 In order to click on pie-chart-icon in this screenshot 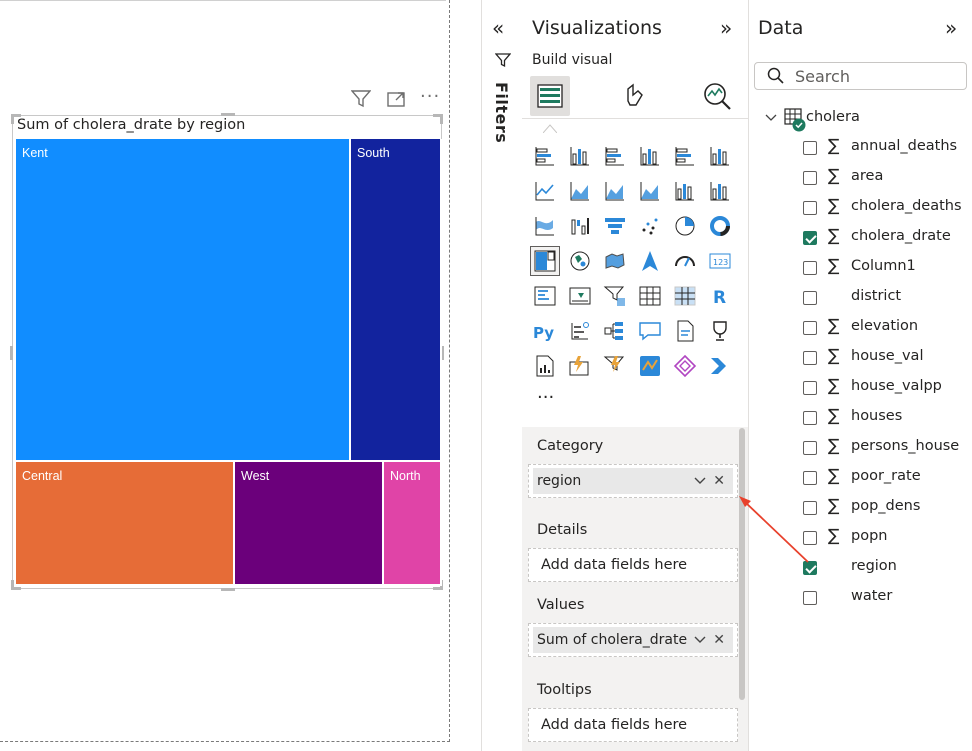, I will do `click(685, 226)`.